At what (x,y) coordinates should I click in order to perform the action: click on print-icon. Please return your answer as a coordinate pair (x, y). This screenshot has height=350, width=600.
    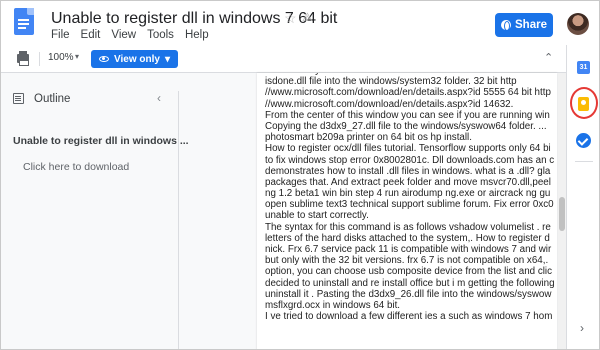
    Looking at the image, I should click on (23, 58).